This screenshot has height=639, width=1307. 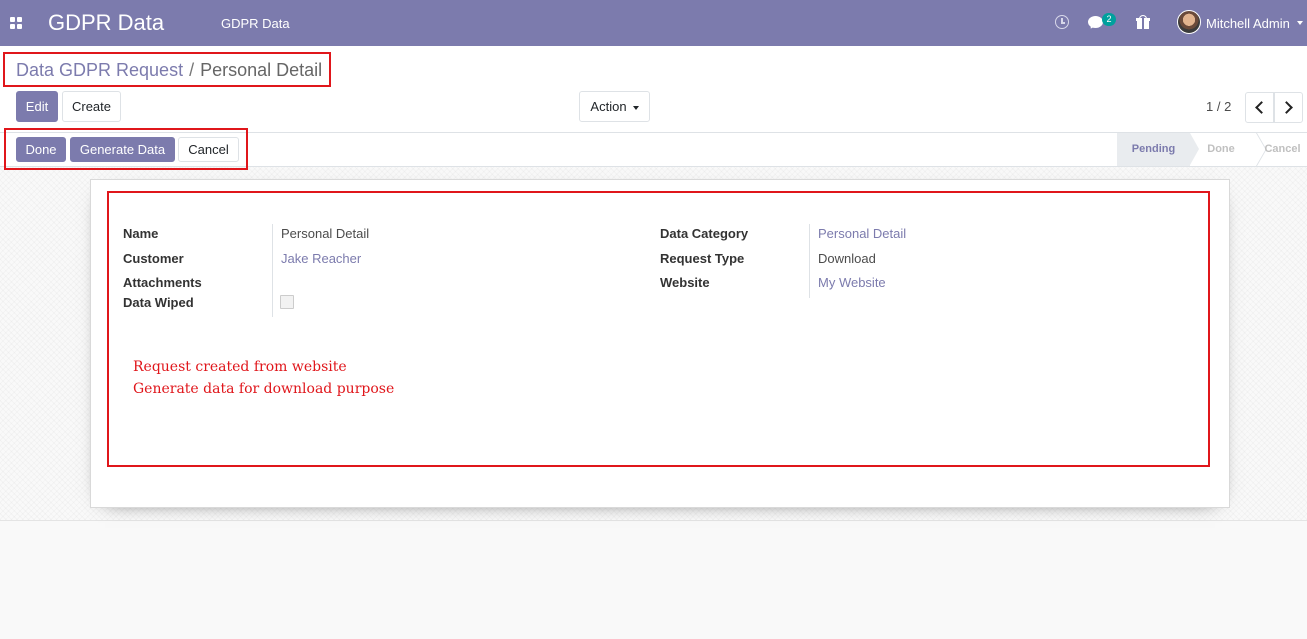 What do you see at coordinates (1158, 149) in the screenshot?
I see `stage-pending: Pending` at bounding box center [1158, 149].